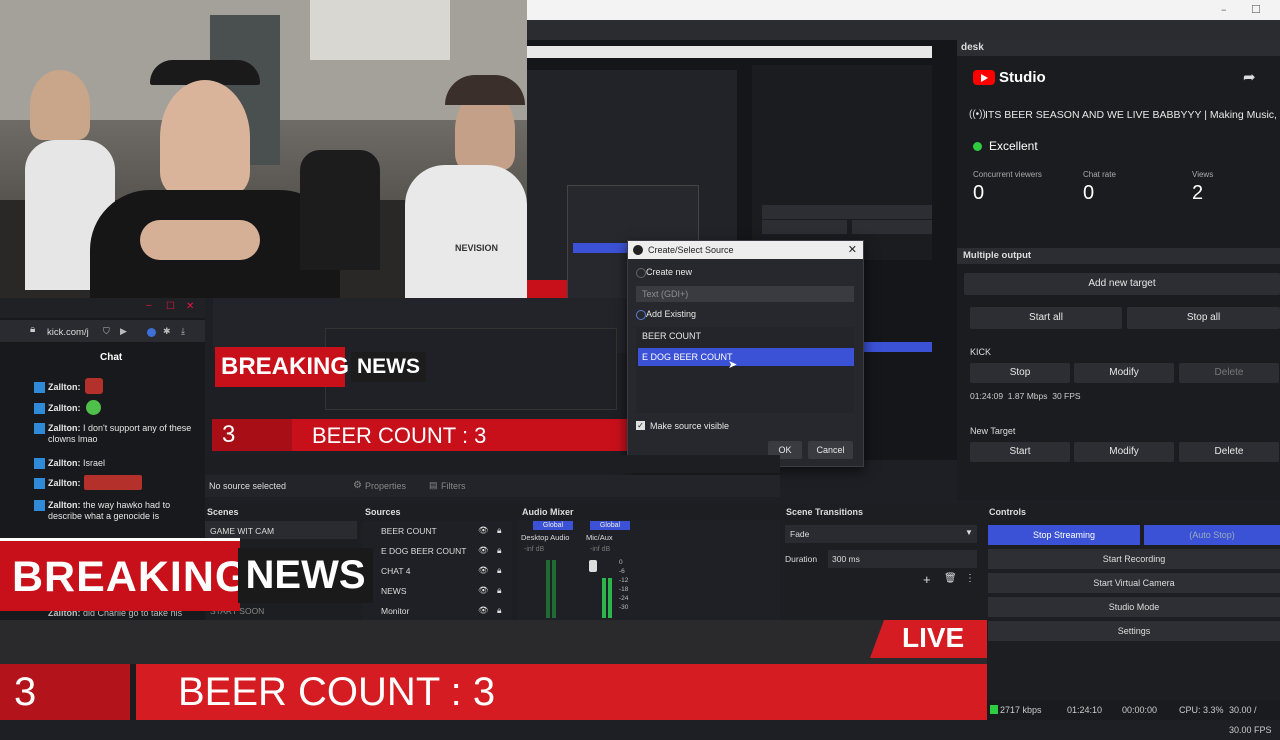 The height and width of the screenshot is (740, 1280). Describe the element at coordinates (190, 306) in the screenshot. I see `chat-close-icon: ✕` at that location.